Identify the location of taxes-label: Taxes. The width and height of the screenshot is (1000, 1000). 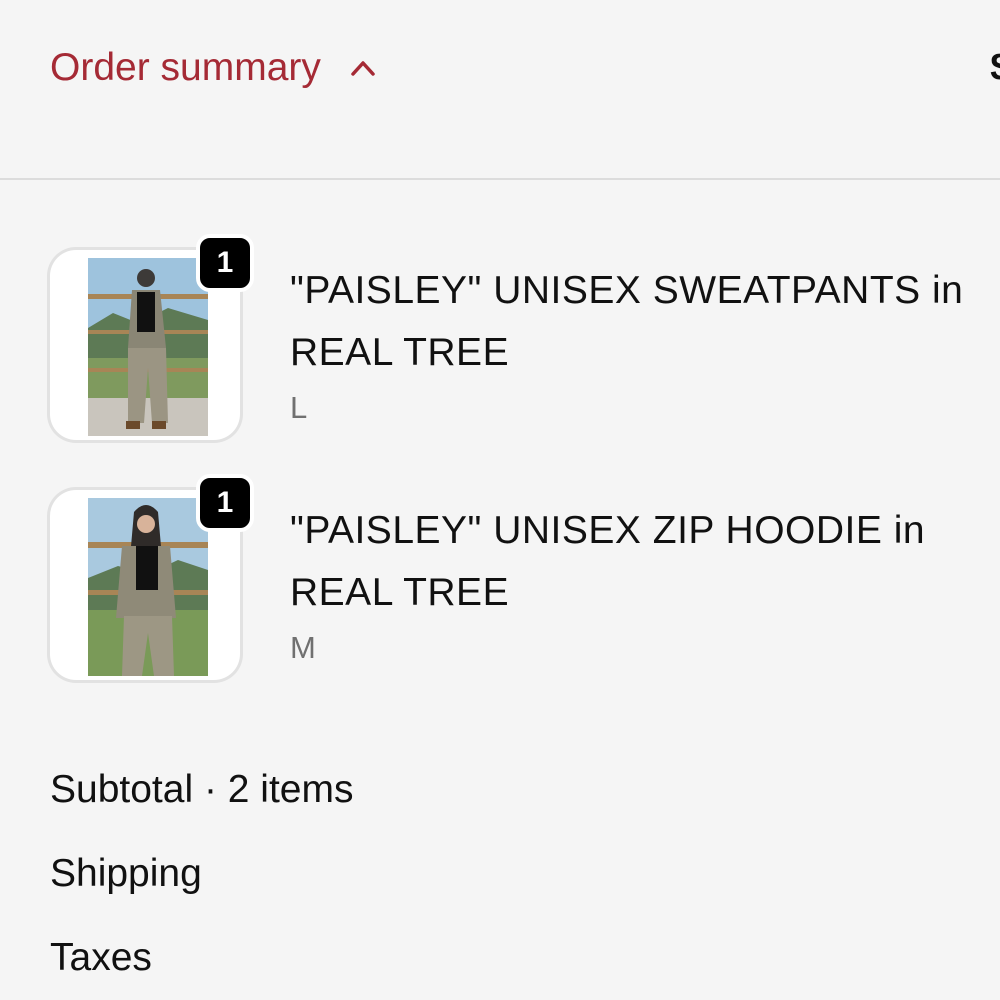
(101, 957).